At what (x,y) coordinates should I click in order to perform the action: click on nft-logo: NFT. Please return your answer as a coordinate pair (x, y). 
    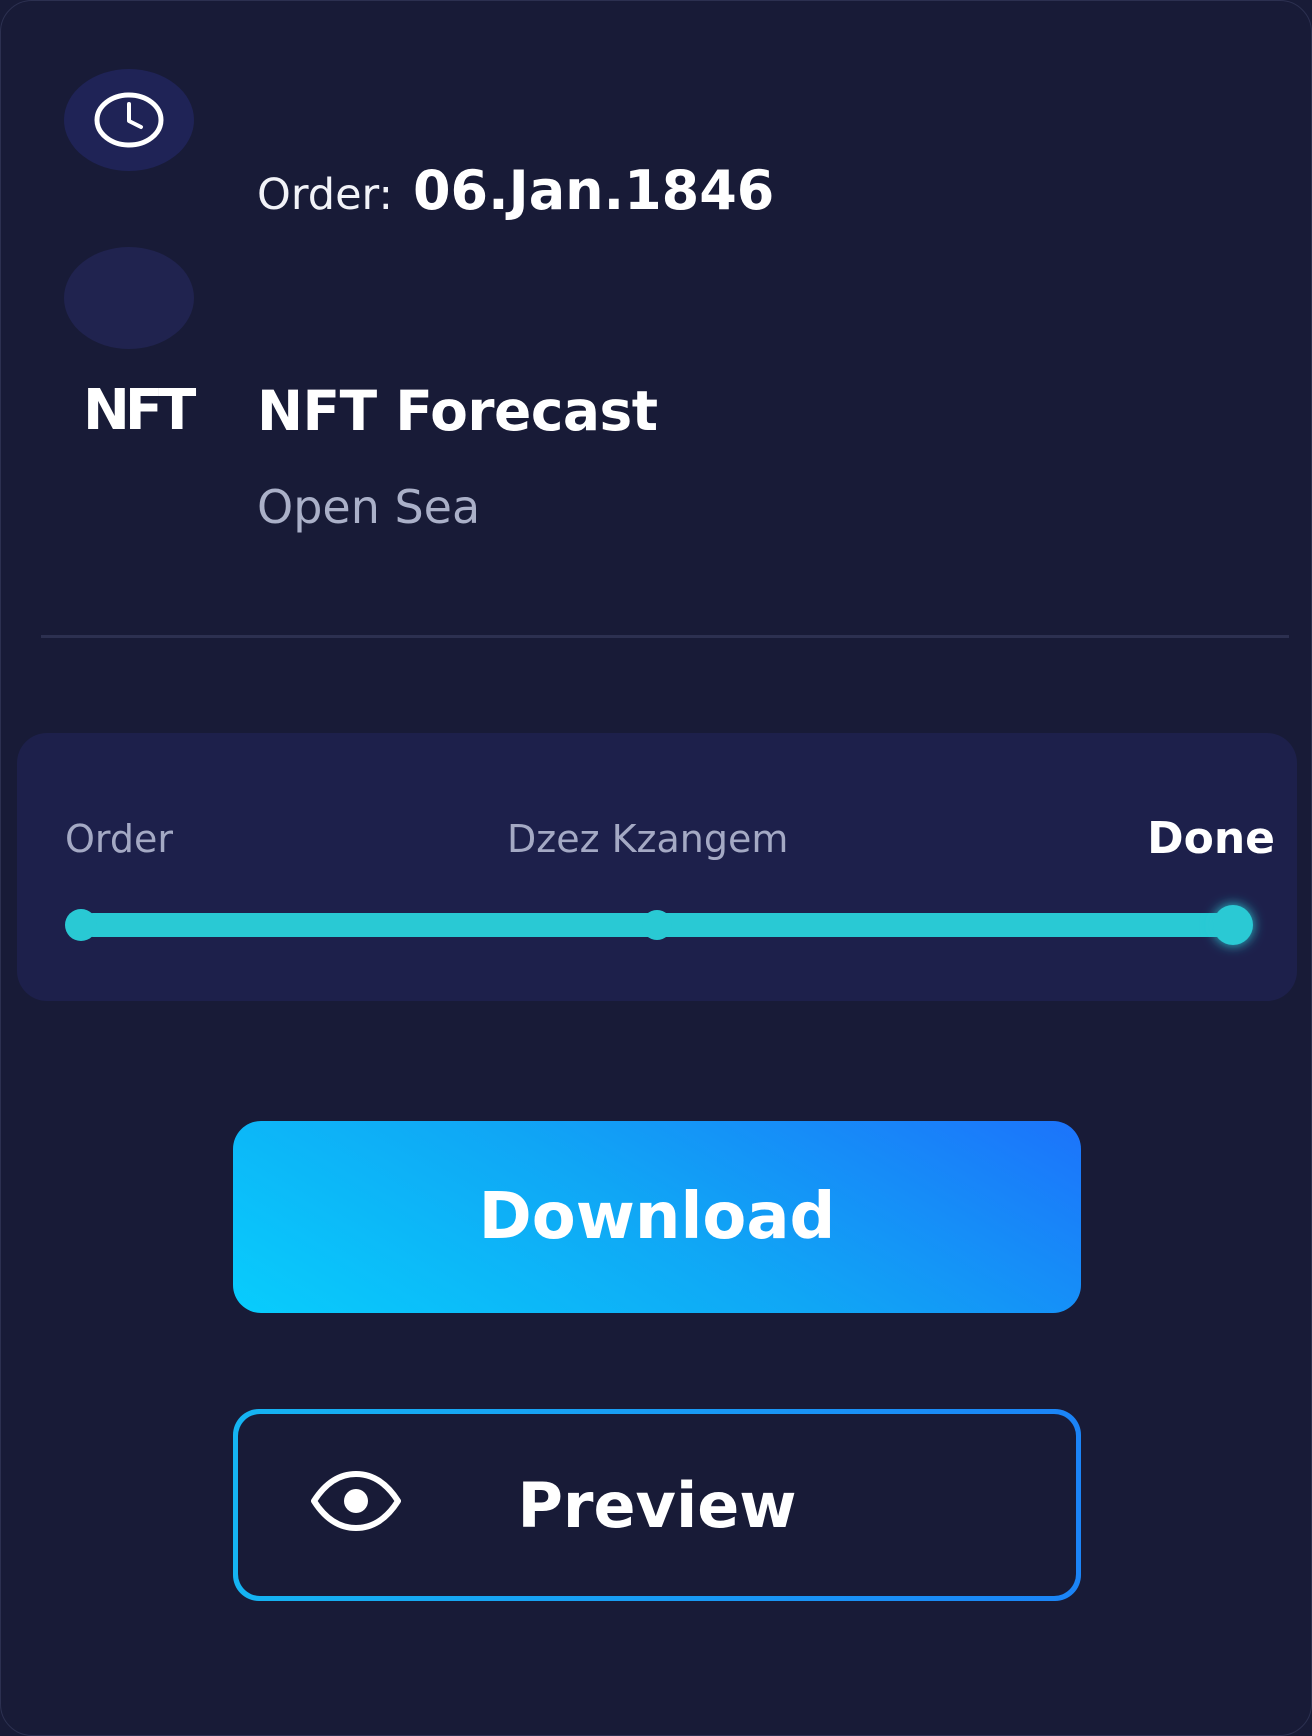
    Looking at the image, I should click on (139, 410).